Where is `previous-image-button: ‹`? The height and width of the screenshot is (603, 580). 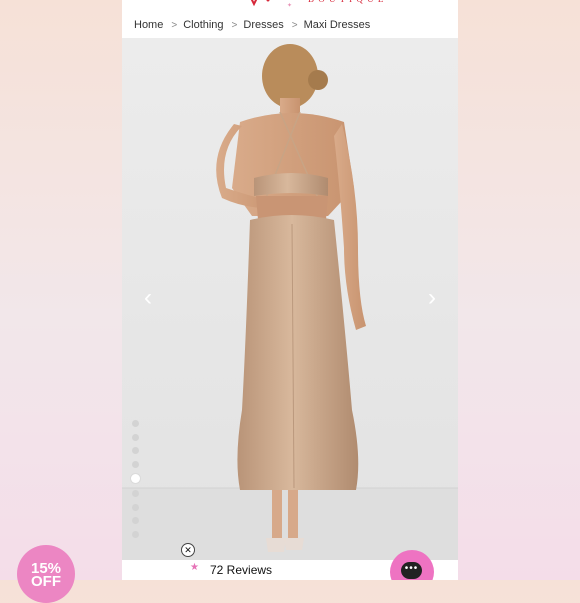
previous-image-button: ‹ is located at coordinates (148, 298).